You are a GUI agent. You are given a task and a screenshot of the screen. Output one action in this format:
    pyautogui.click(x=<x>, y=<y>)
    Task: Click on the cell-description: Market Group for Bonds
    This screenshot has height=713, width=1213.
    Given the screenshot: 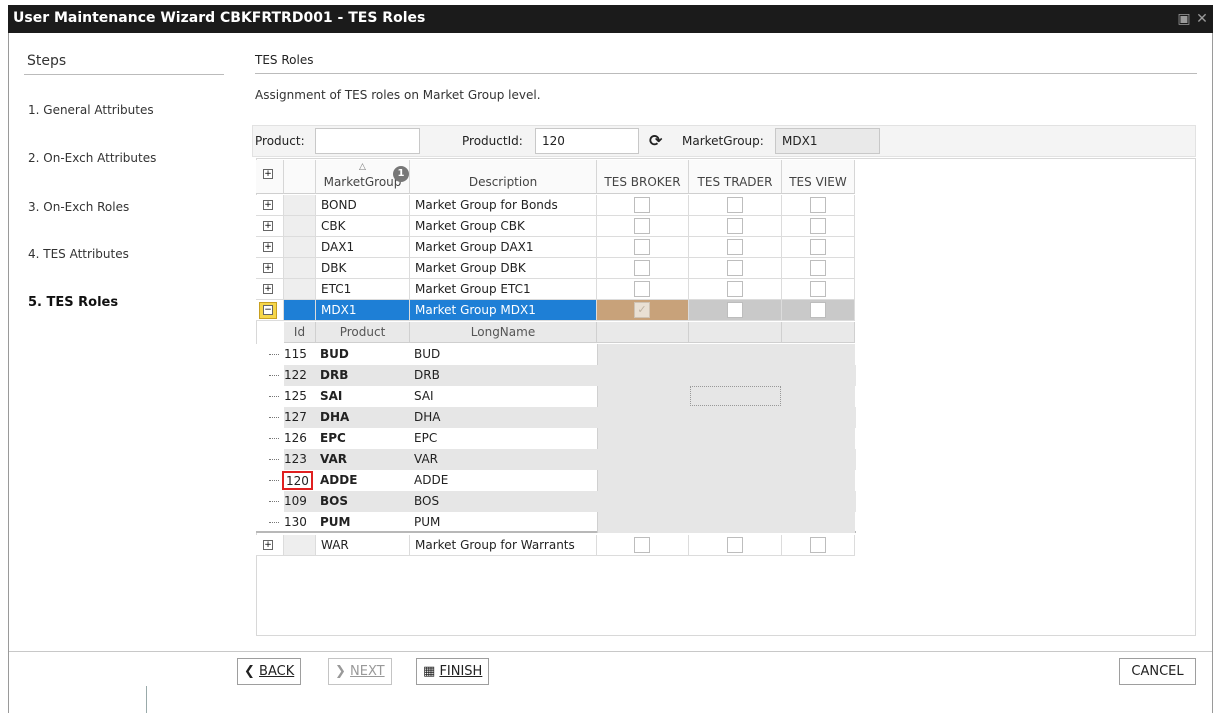 What is the action you would take?
    pyautogui.click(x=503, y=205)
    